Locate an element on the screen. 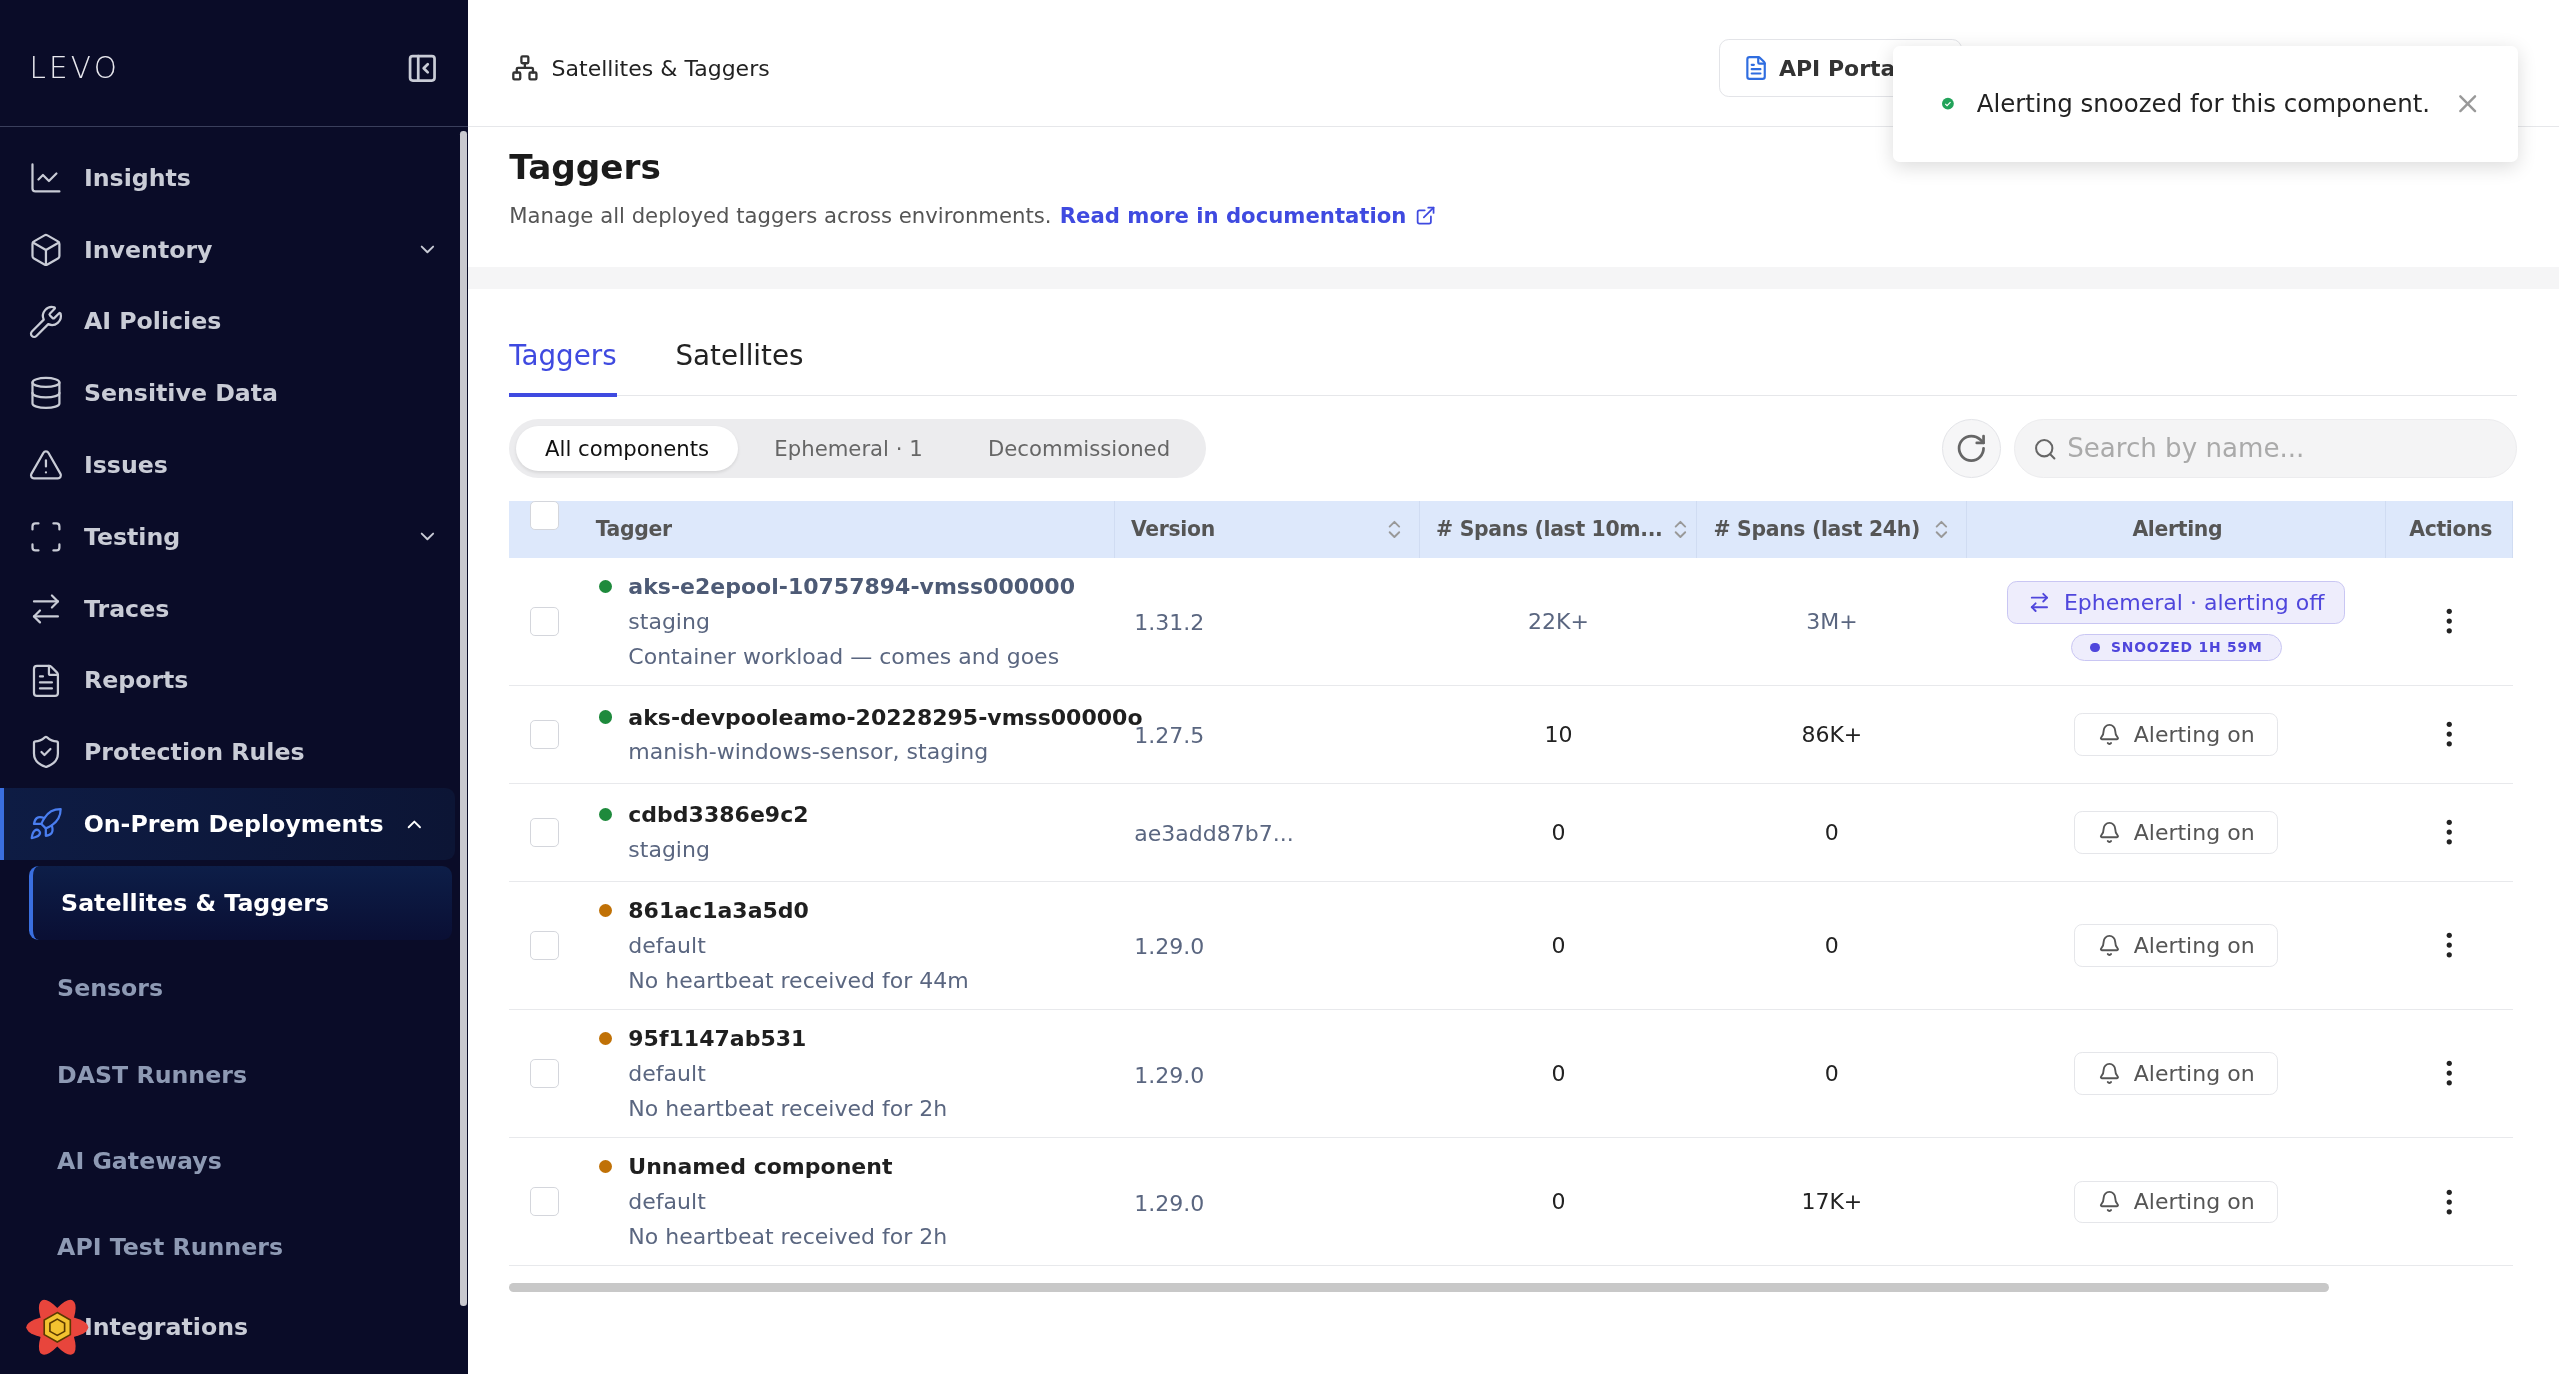 The width and height of the screenshot is (2559, 1375). tagger-name: cdbd3386e9c2 is located at coordinates (718, 815).